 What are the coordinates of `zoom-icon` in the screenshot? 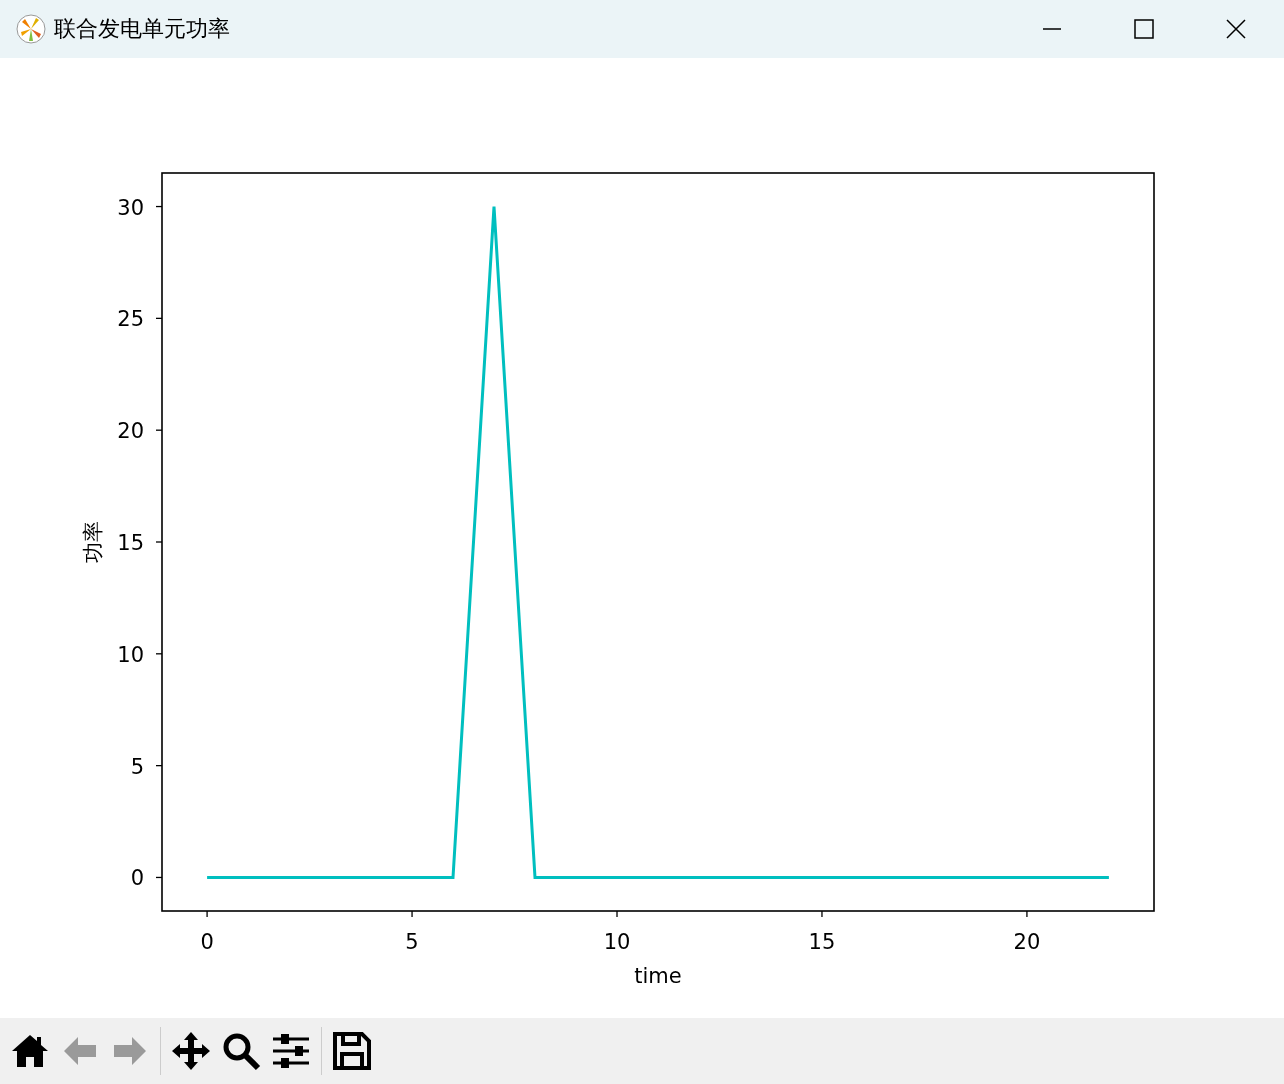 It's located at (241, 1051).